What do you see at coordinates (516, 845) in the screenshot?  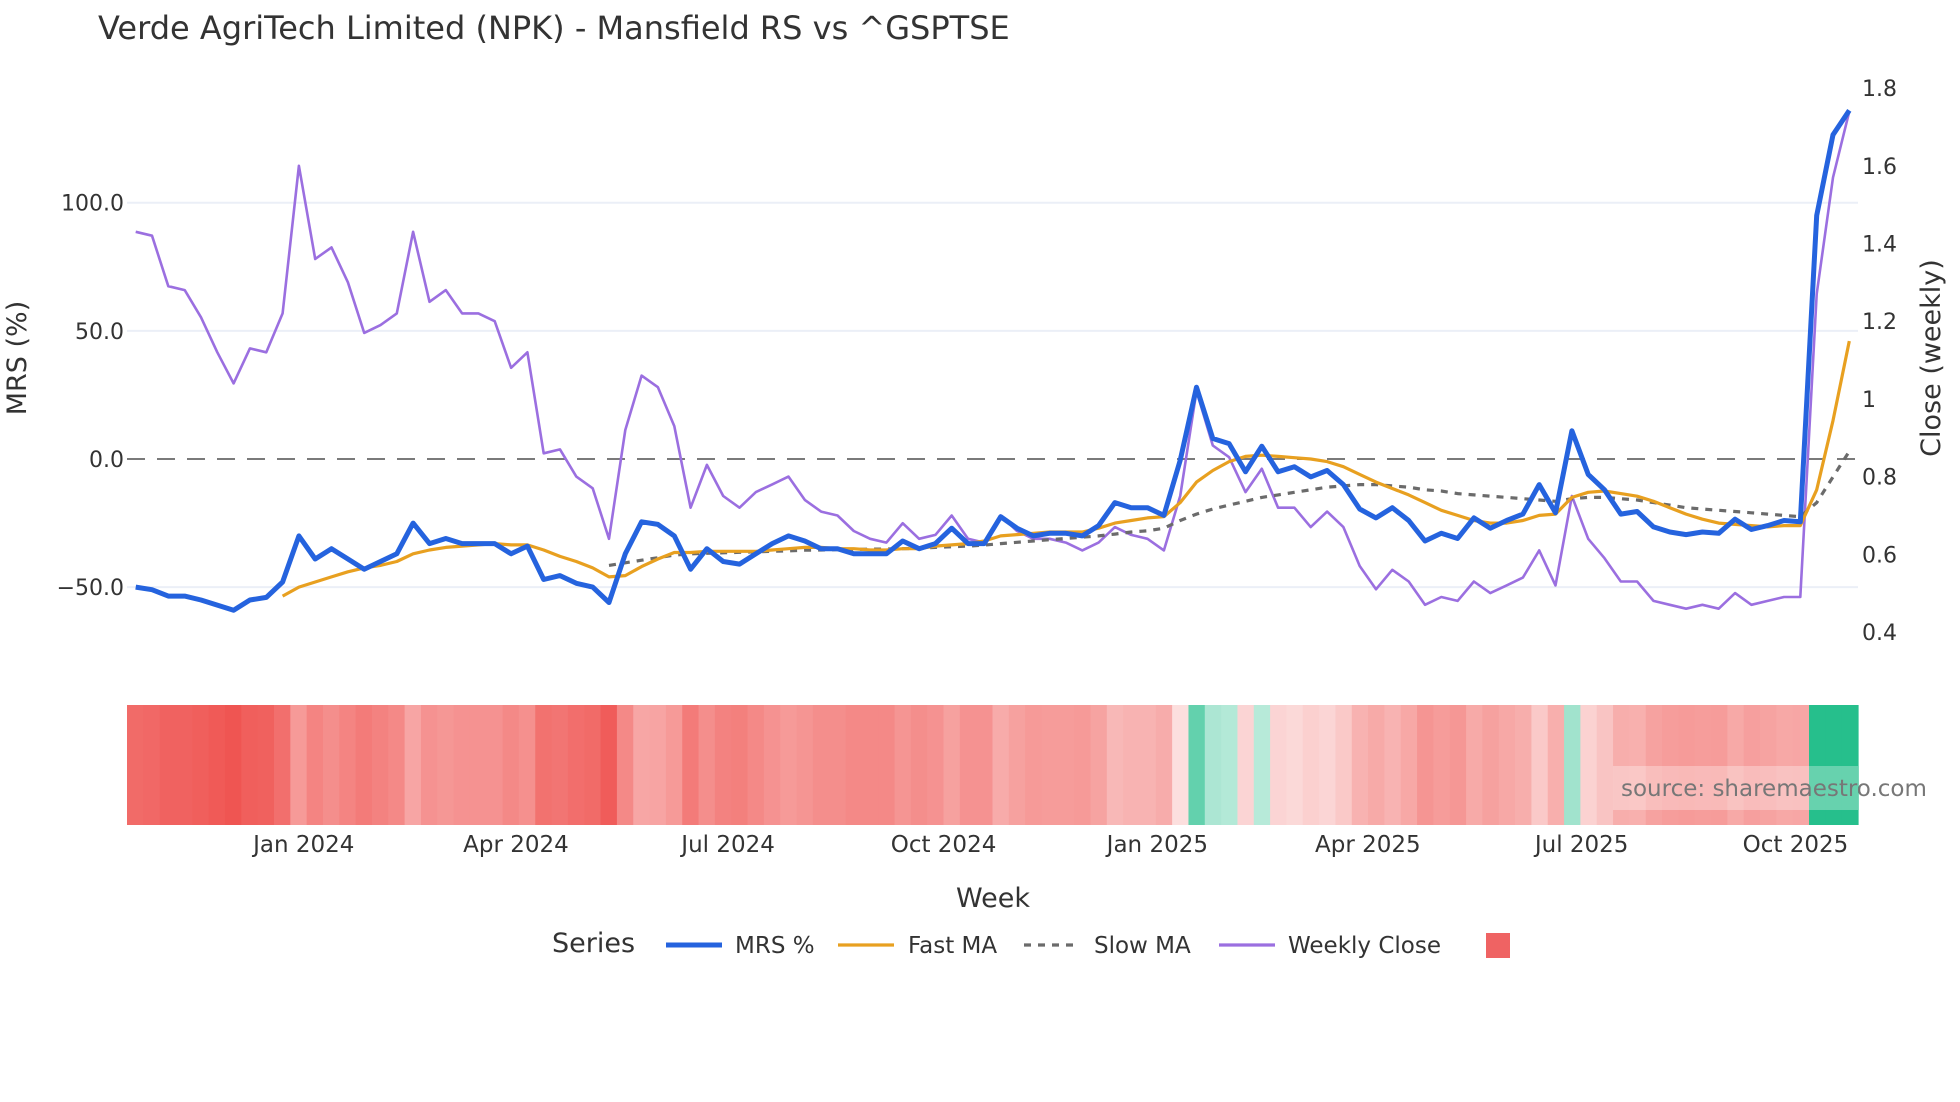 I see `x-tick-label: Apr 2024` at bounding box center [516, 845].